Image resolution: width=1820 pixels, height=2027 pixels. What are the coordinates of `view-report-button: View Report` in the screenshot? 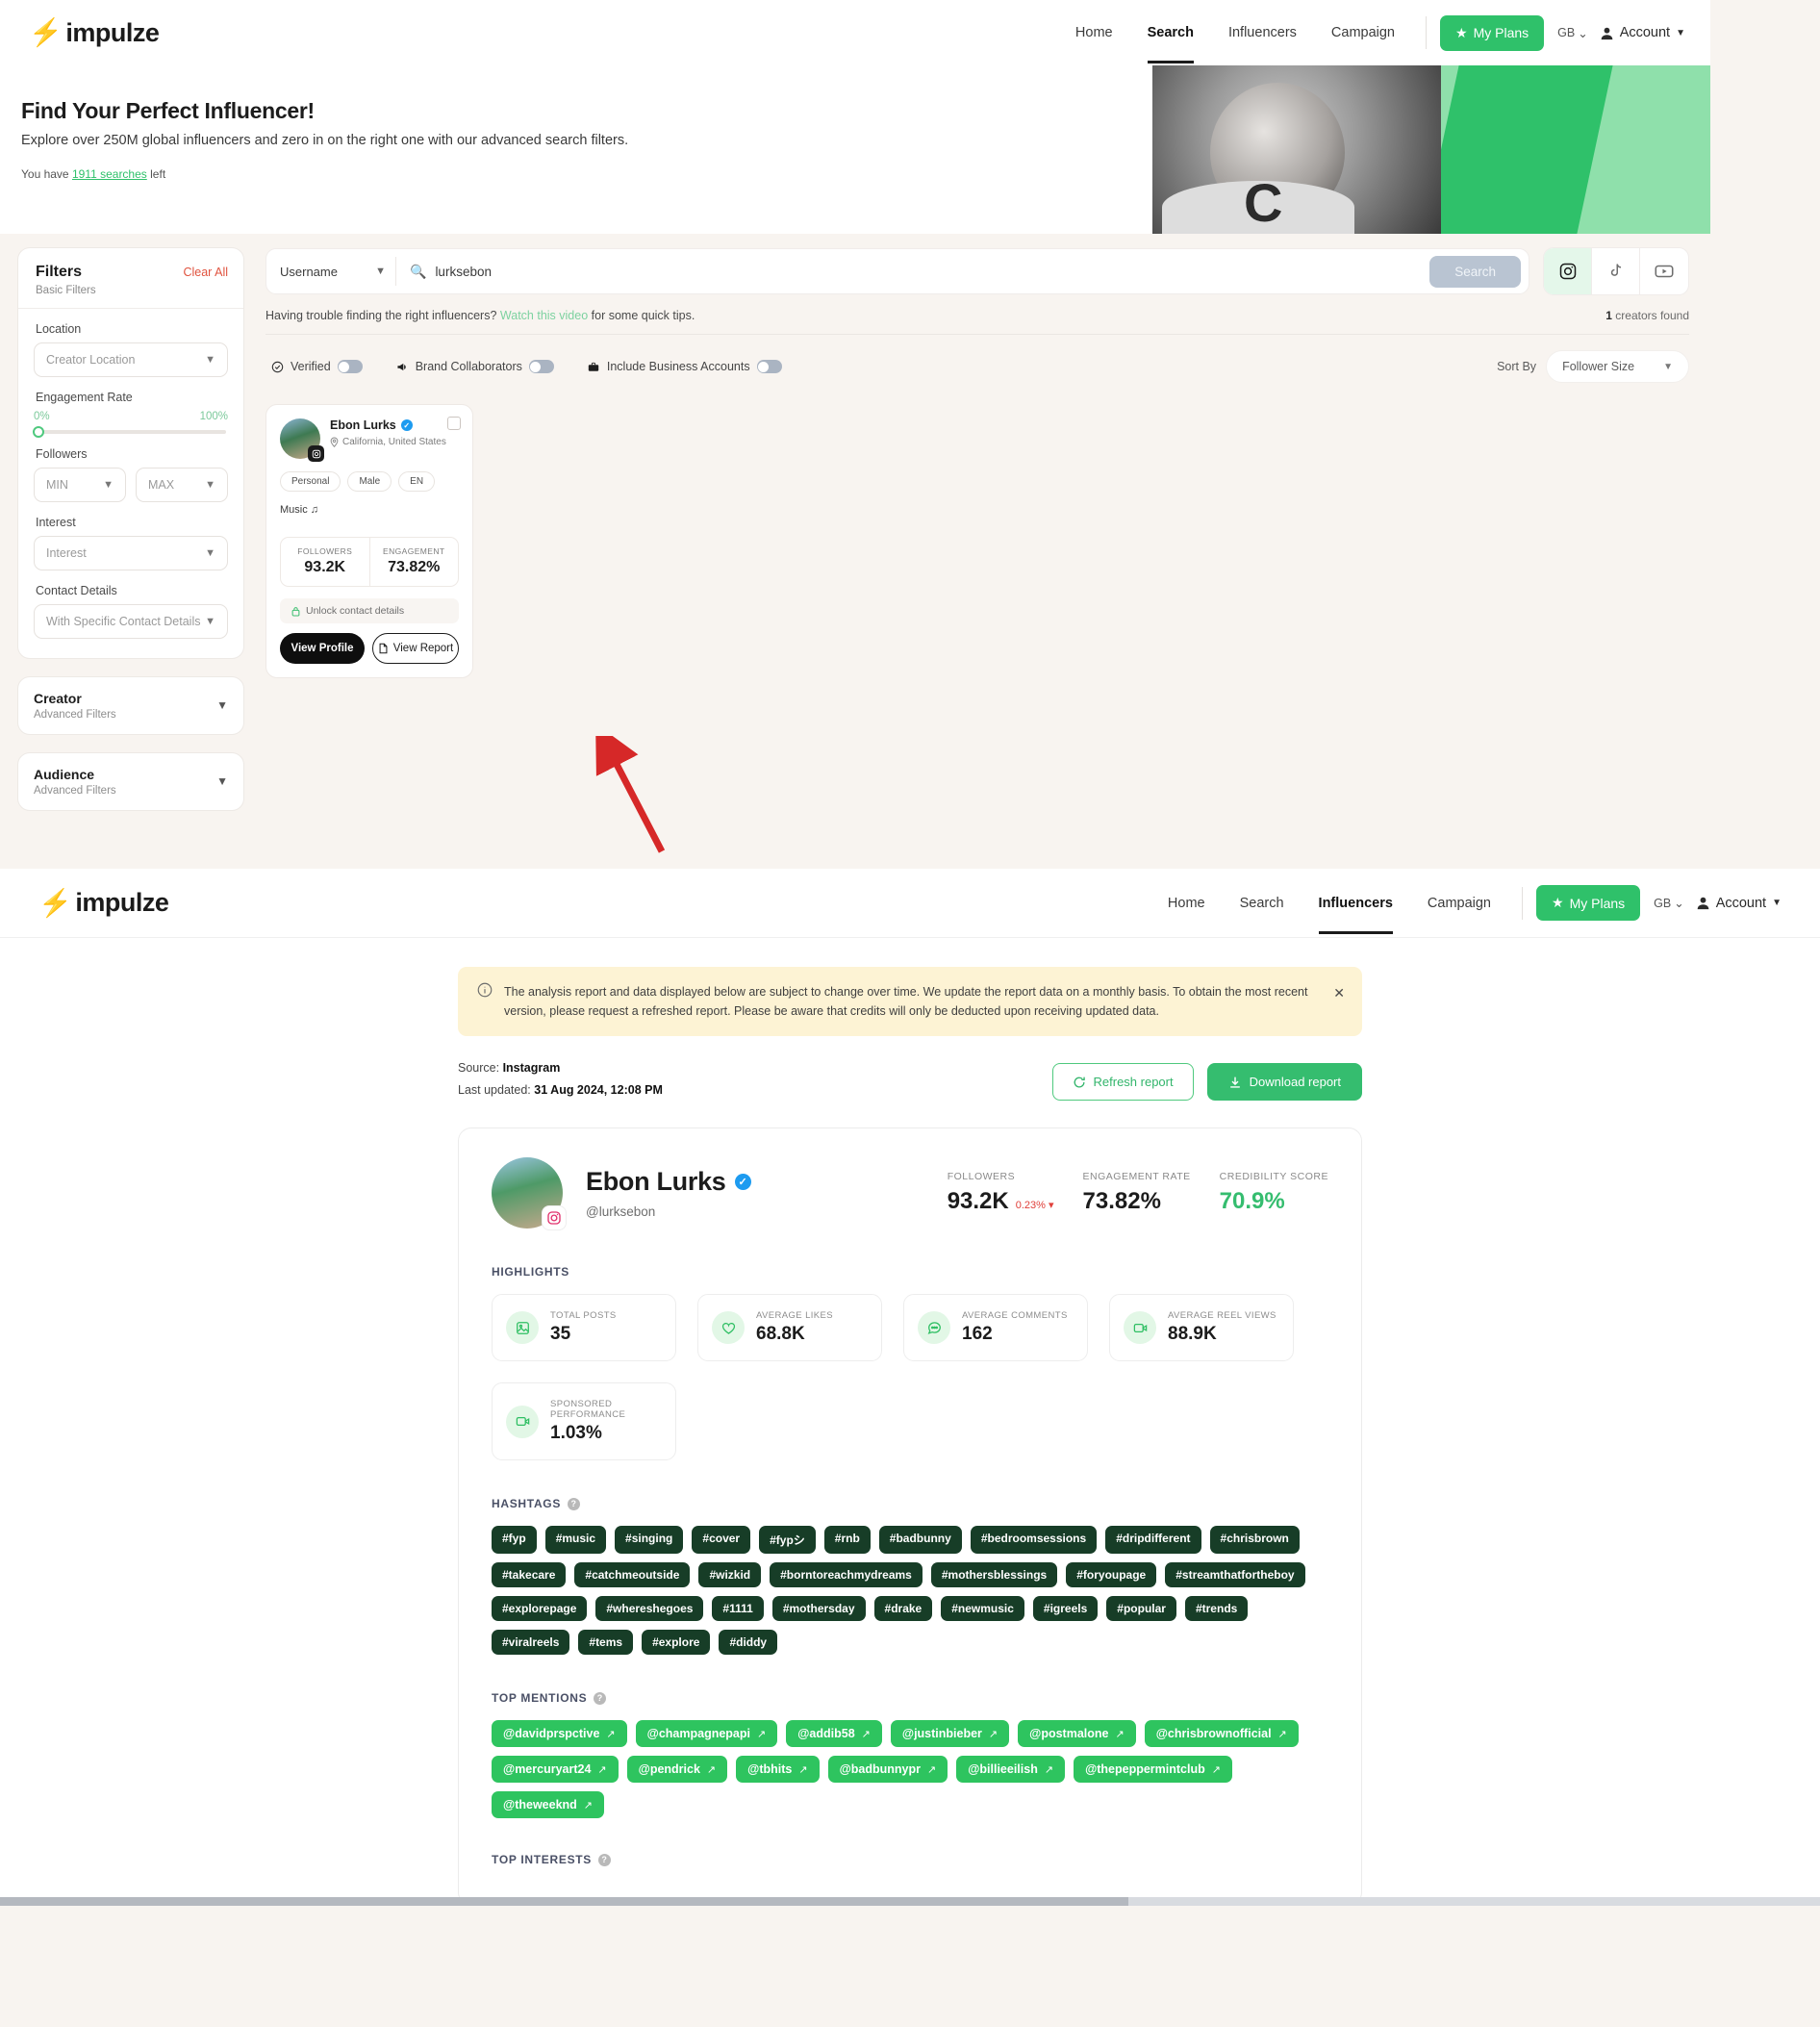 It's located at (416, 648).